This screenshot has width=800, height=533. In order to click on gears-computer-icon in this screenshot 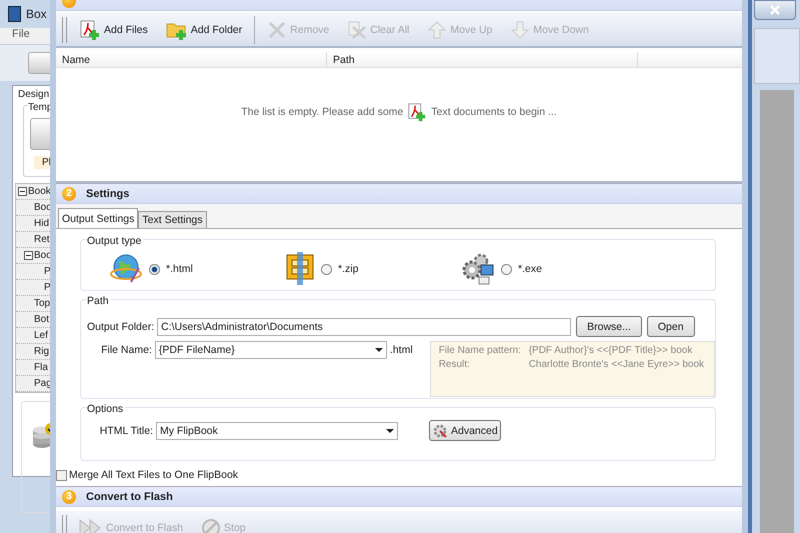, I will do `click(478, 269)`.